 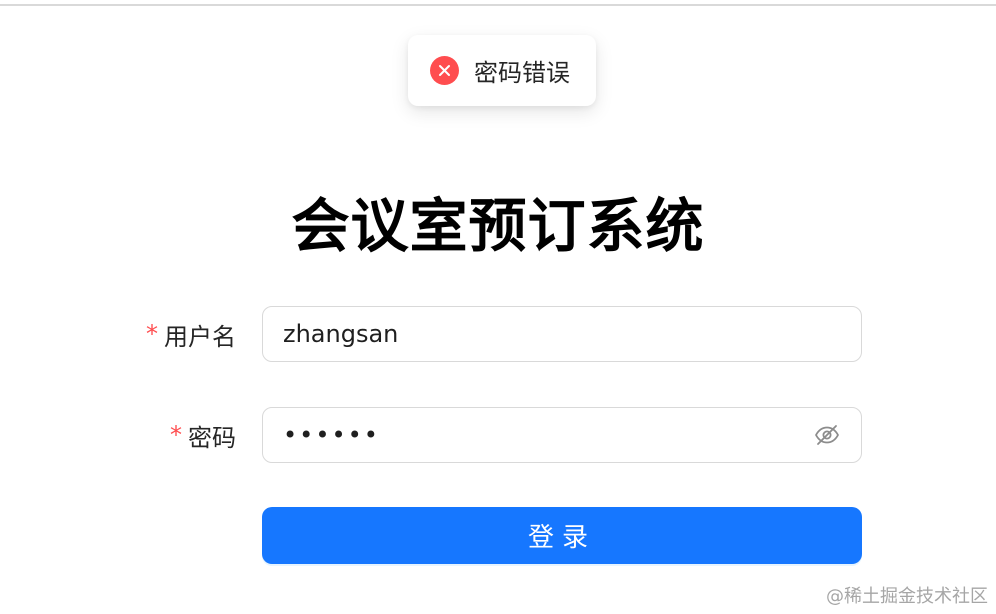 I want to click on username-input-wrapper, so click(x=562, y=334).